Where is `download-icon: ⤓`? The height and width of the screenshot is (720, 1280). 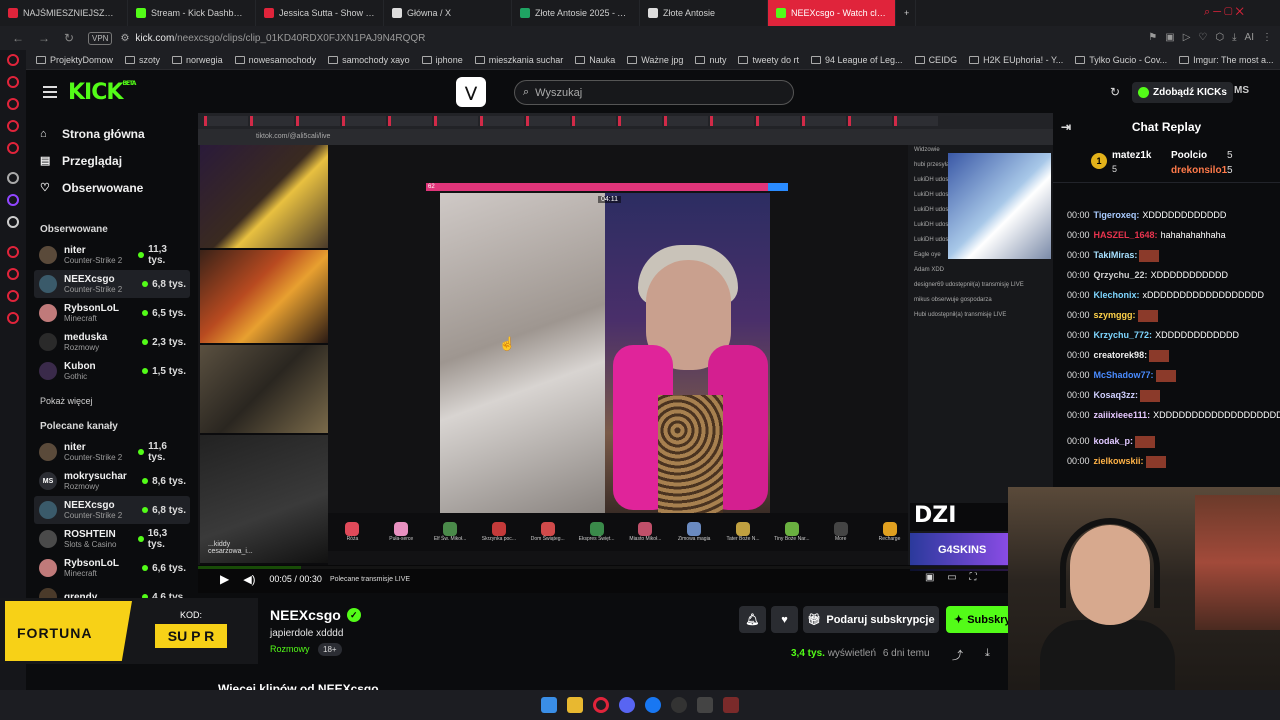 download-icon: ⤓ is located at coordinates (1234, 37).